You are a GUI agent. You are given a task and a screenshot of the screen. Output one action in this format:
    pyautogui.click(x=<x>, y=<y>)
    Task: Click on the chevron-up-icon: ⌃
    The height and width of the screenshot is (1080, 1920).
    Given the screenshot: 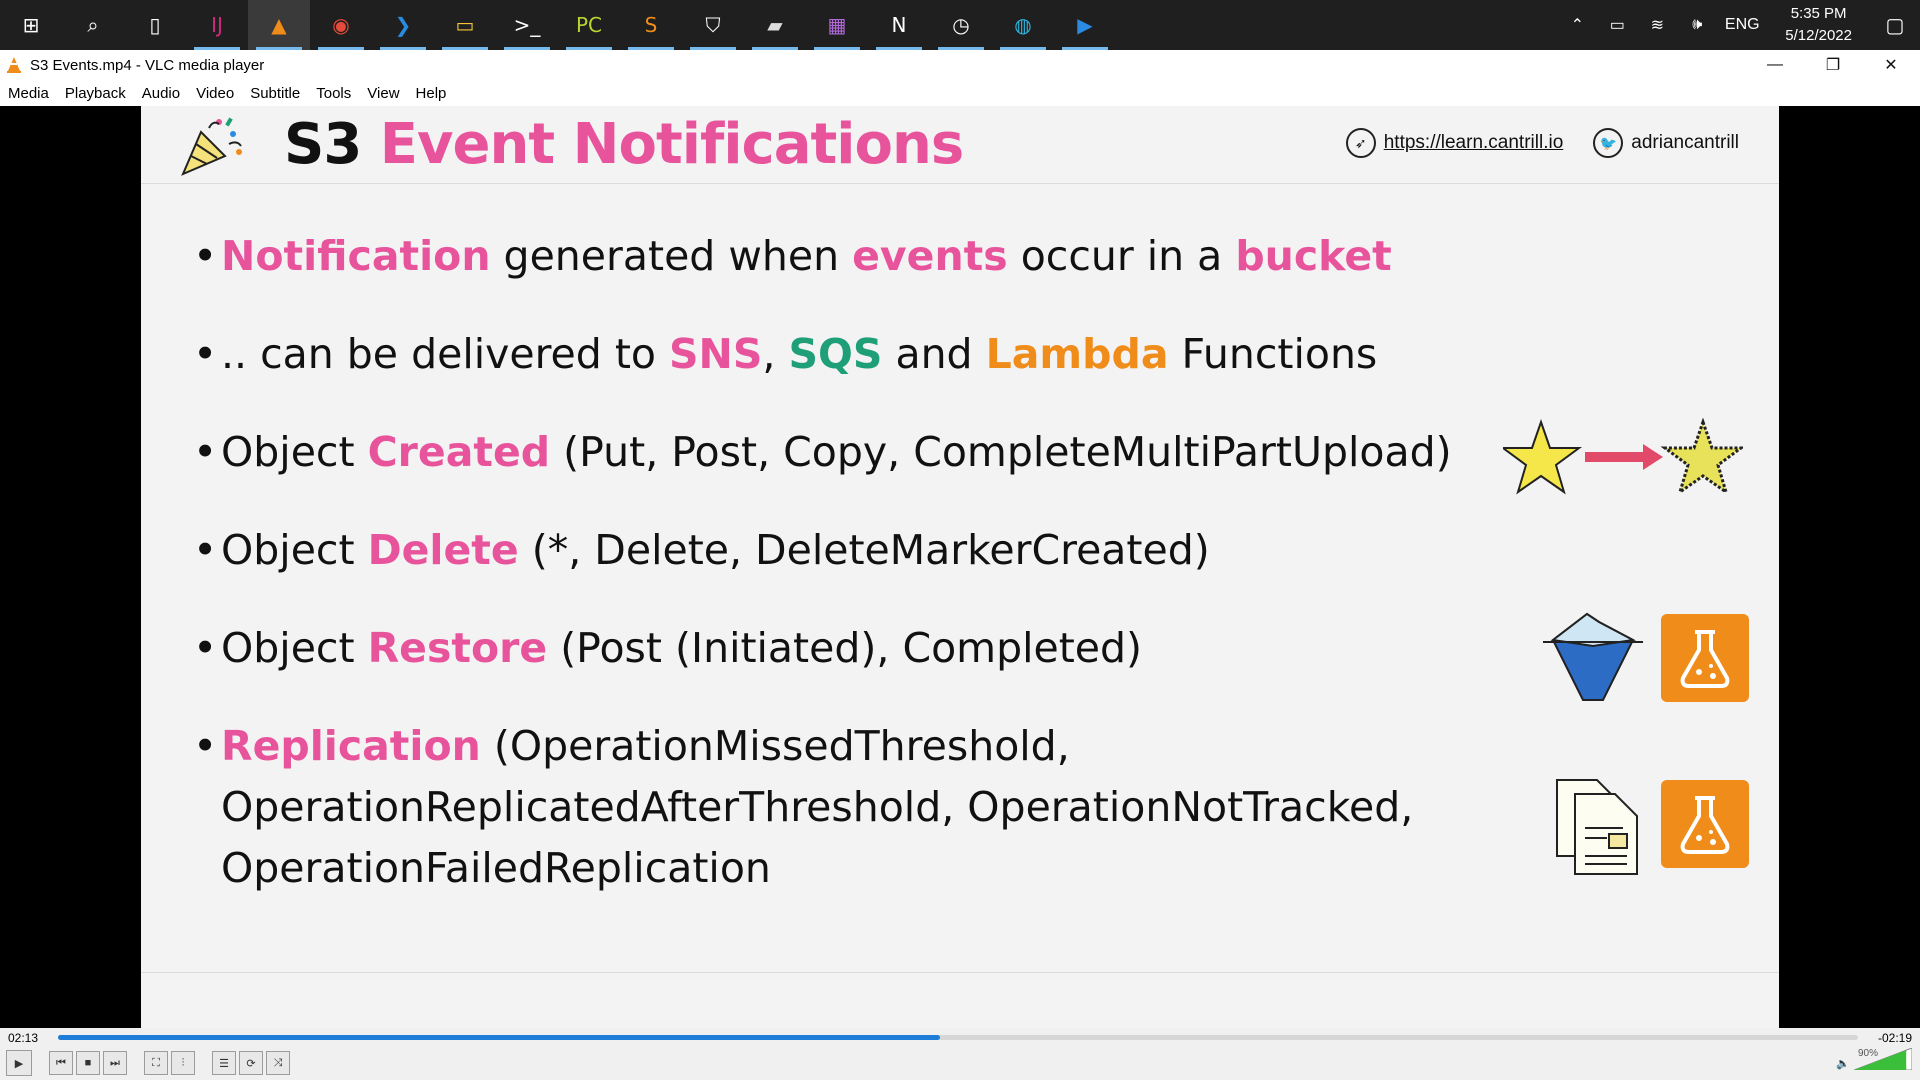 What is the action you would take?
    pyautogui.click(x=1577, y=25)
    